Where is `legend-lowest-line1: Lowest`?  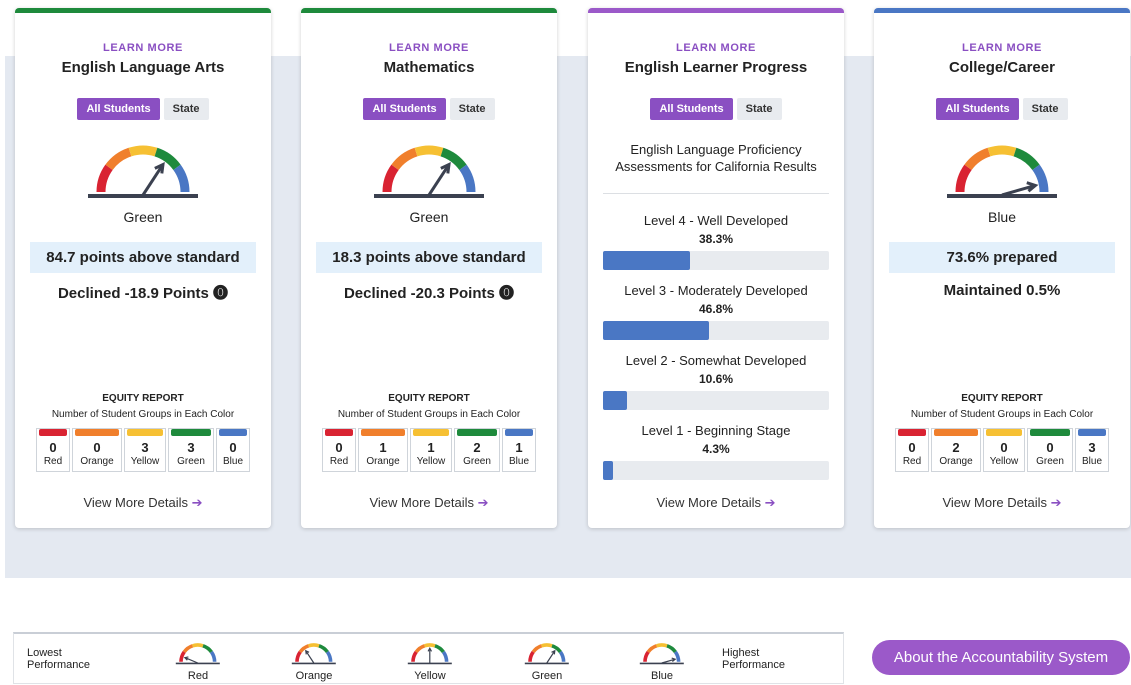 legend-lowest-line1: Lowest is located at coordinates (44, 653).